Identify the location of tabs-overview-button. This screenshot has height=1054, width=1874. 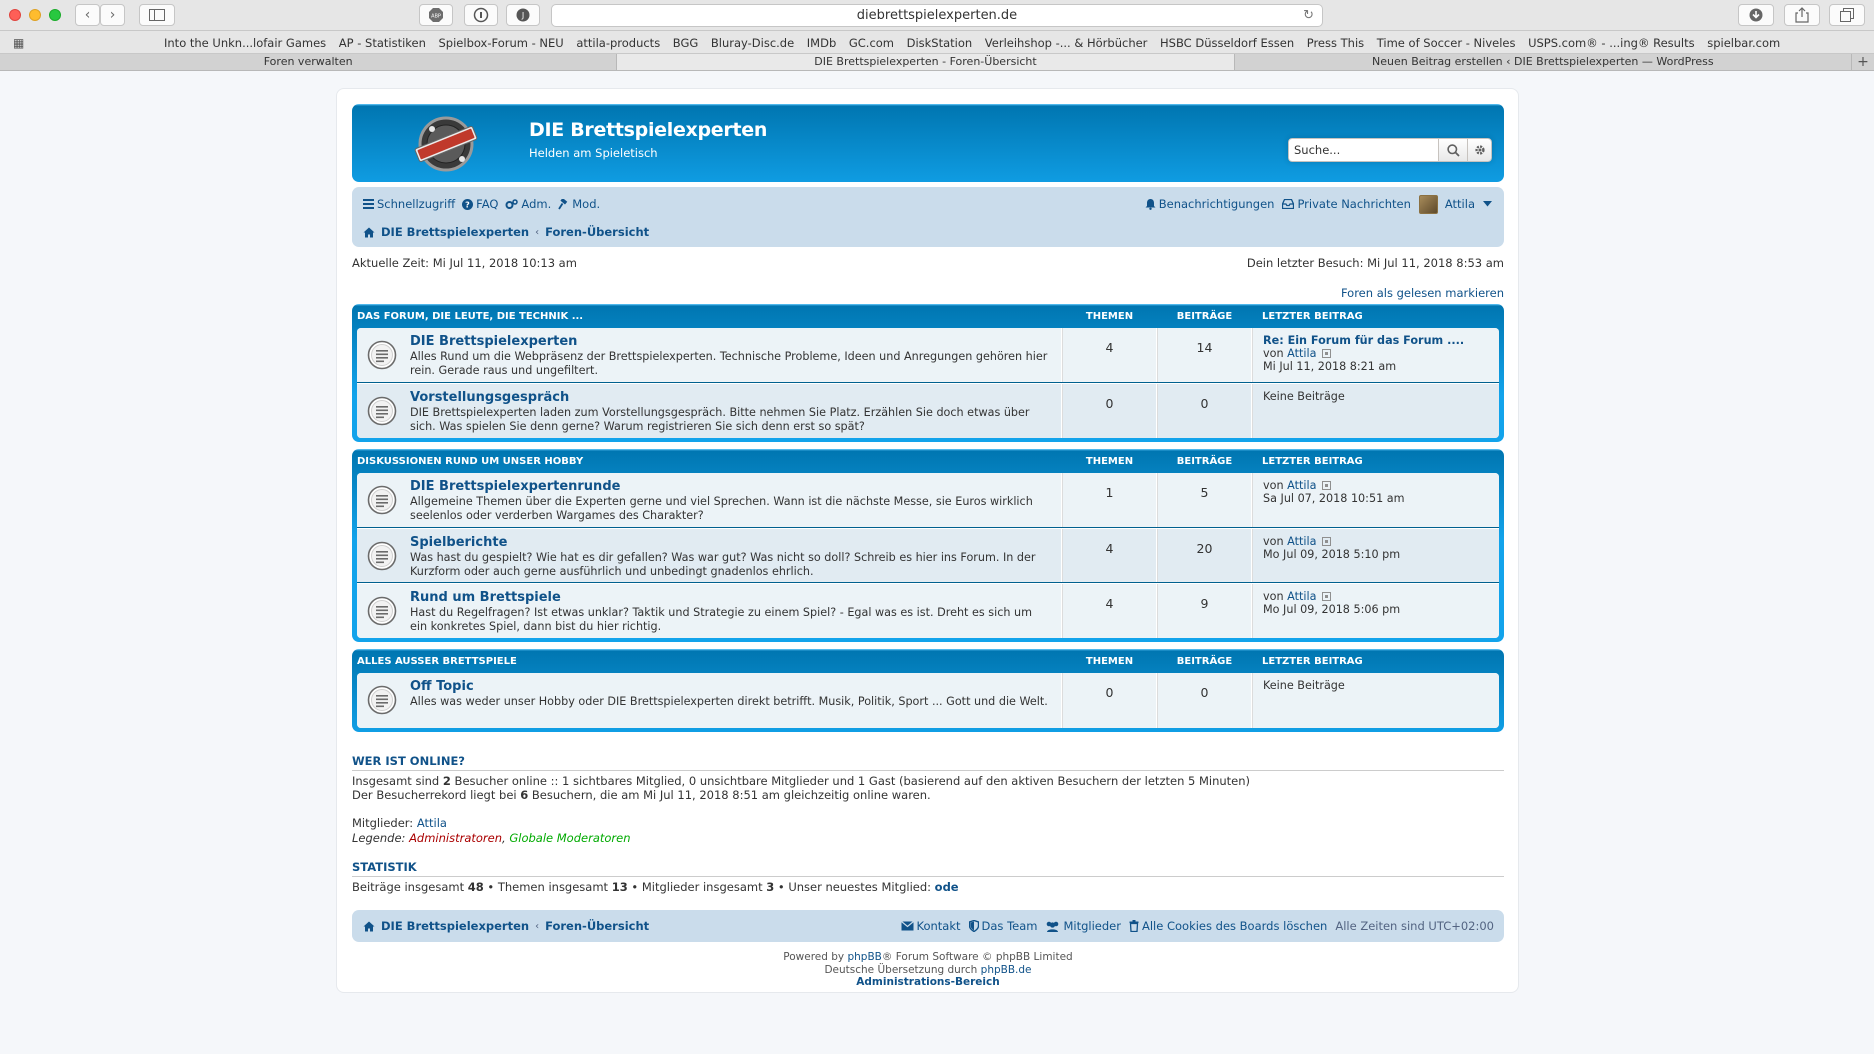
(1847, 15).